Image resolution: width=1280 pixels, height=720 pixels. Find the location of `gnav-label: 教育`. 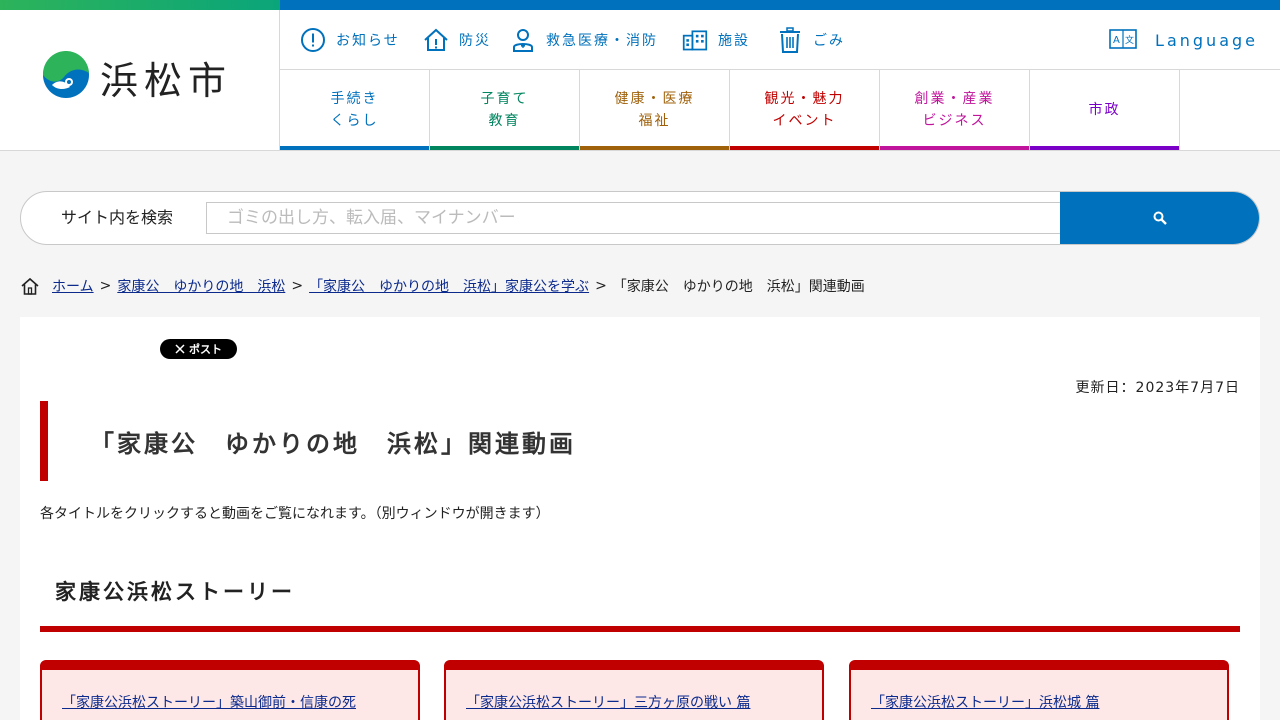

gnav-label: 教育 is located at coordinates (504, 121).